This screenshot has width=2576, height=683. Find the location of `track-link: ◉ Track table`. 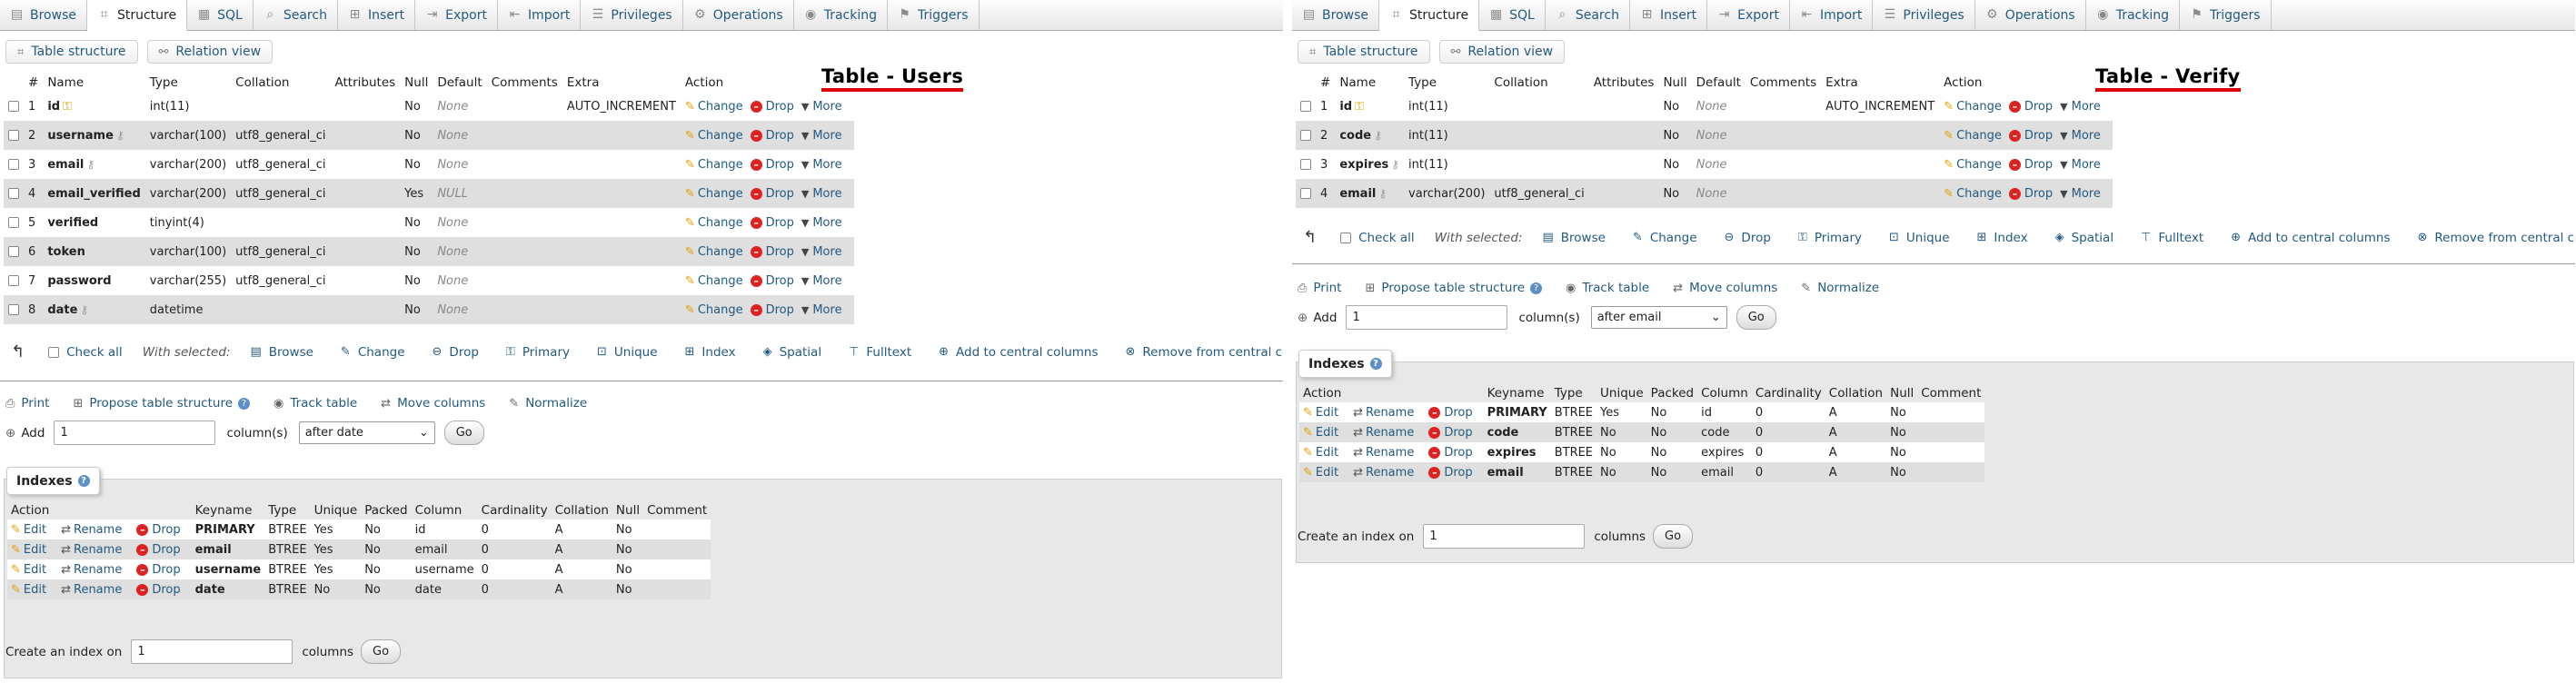

track-link: ◉ Track table is located at coordinates (315, 403).